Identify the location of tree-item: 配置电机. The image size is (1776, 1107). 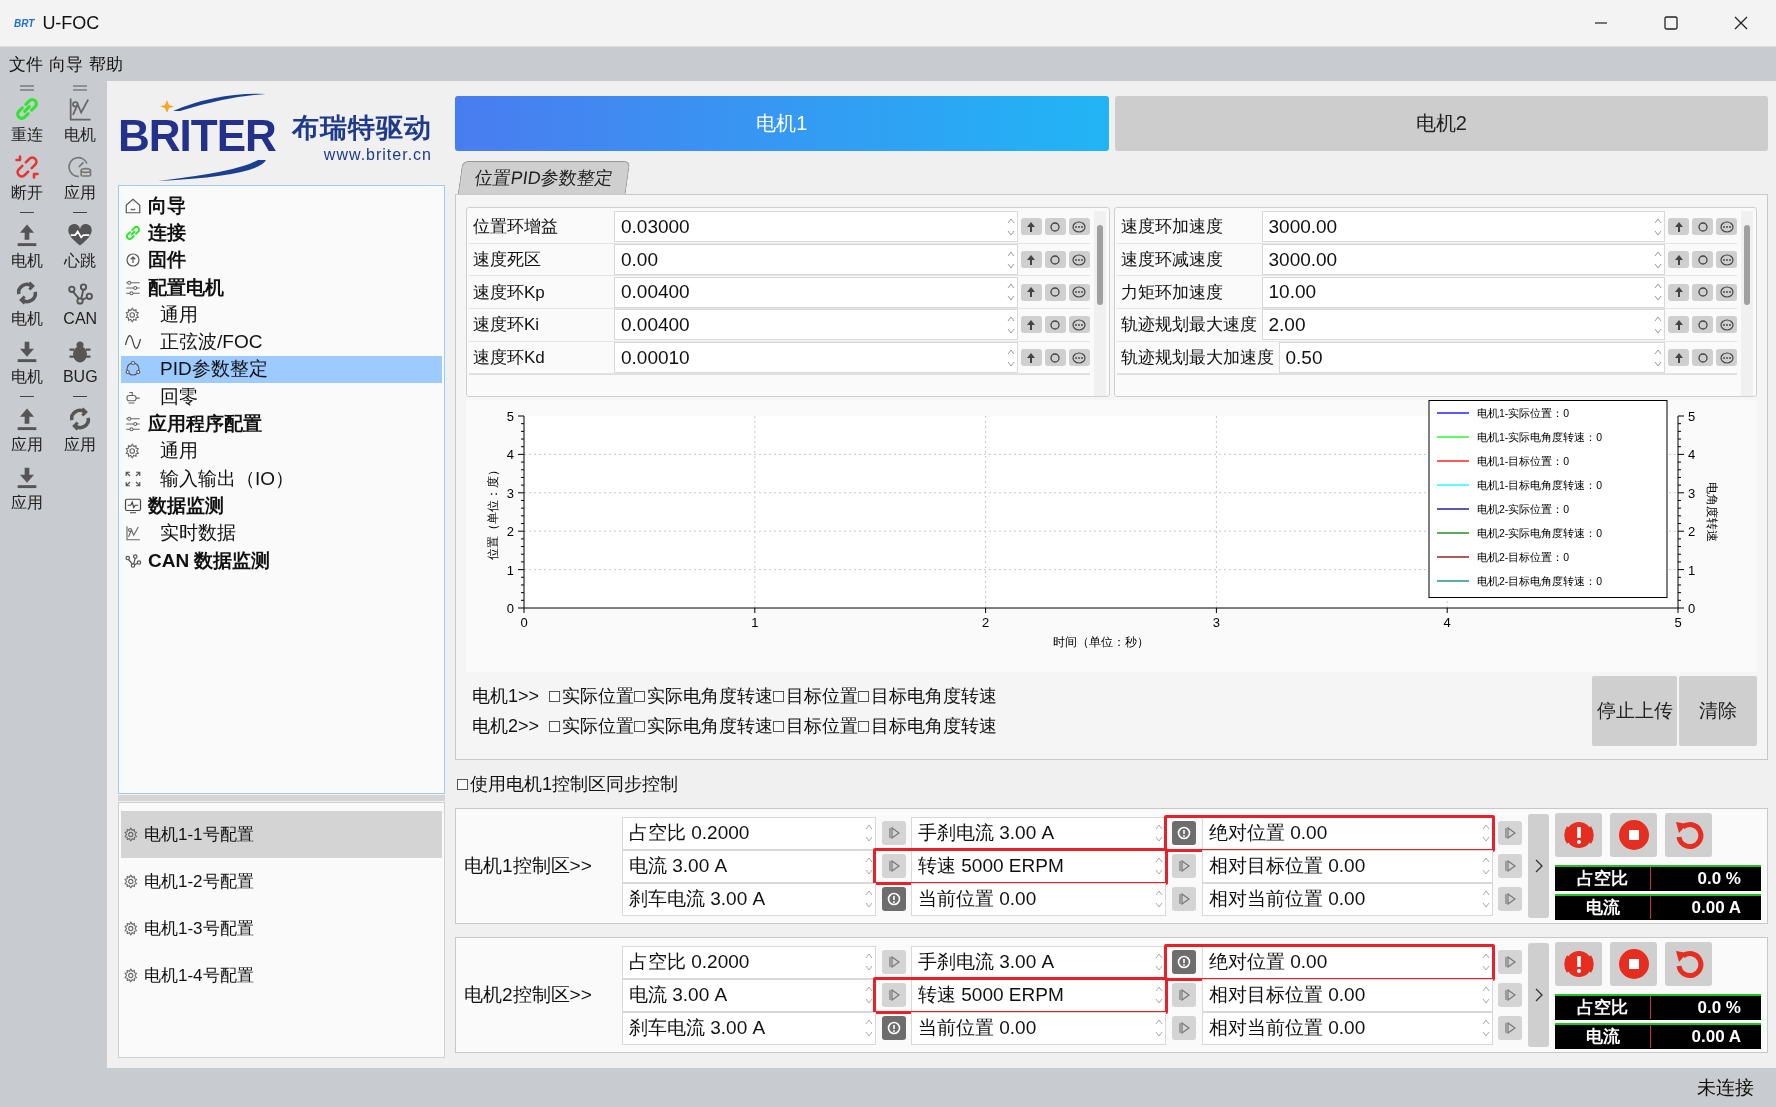
(281, 287).